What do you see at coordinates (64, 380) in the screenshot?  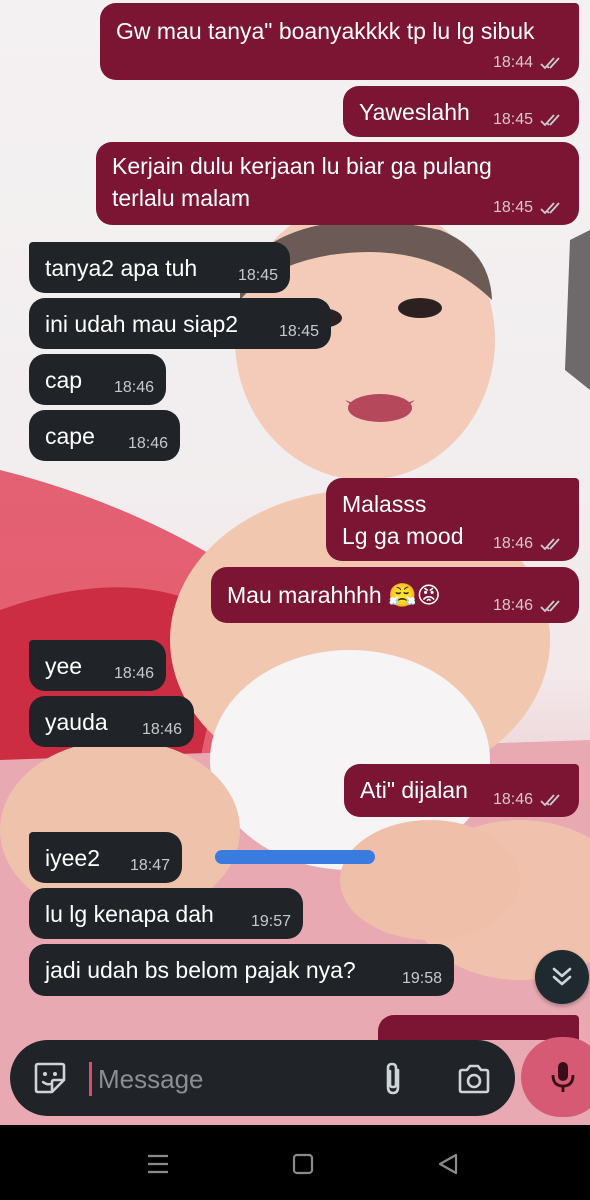 I see `message-text: cap` at bounding box center [64, 380].